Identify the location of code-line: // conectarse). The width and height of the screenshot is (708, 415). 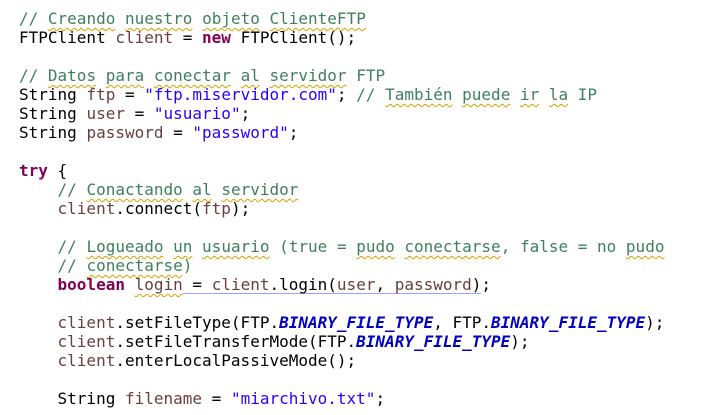
(341, 265).